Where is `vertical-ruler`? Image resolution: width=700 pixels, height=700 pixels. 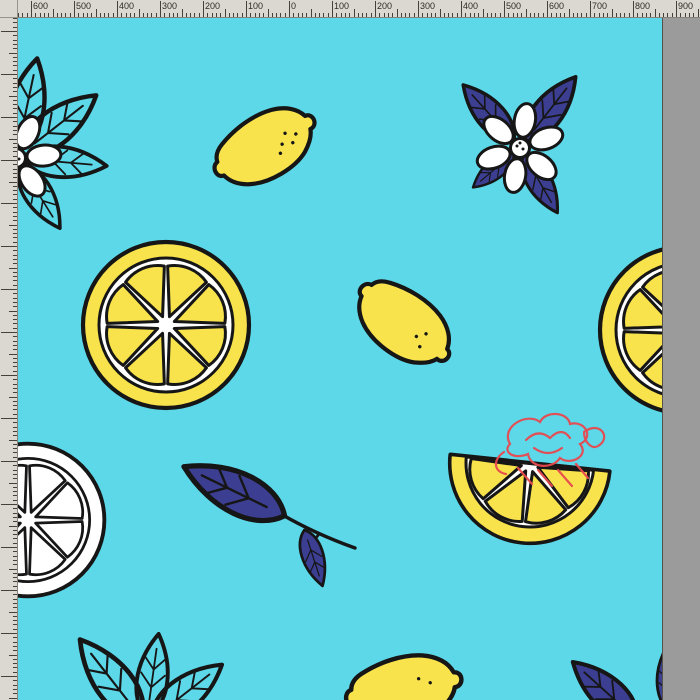
vertical-ruler is located at coordinates (9, 359).